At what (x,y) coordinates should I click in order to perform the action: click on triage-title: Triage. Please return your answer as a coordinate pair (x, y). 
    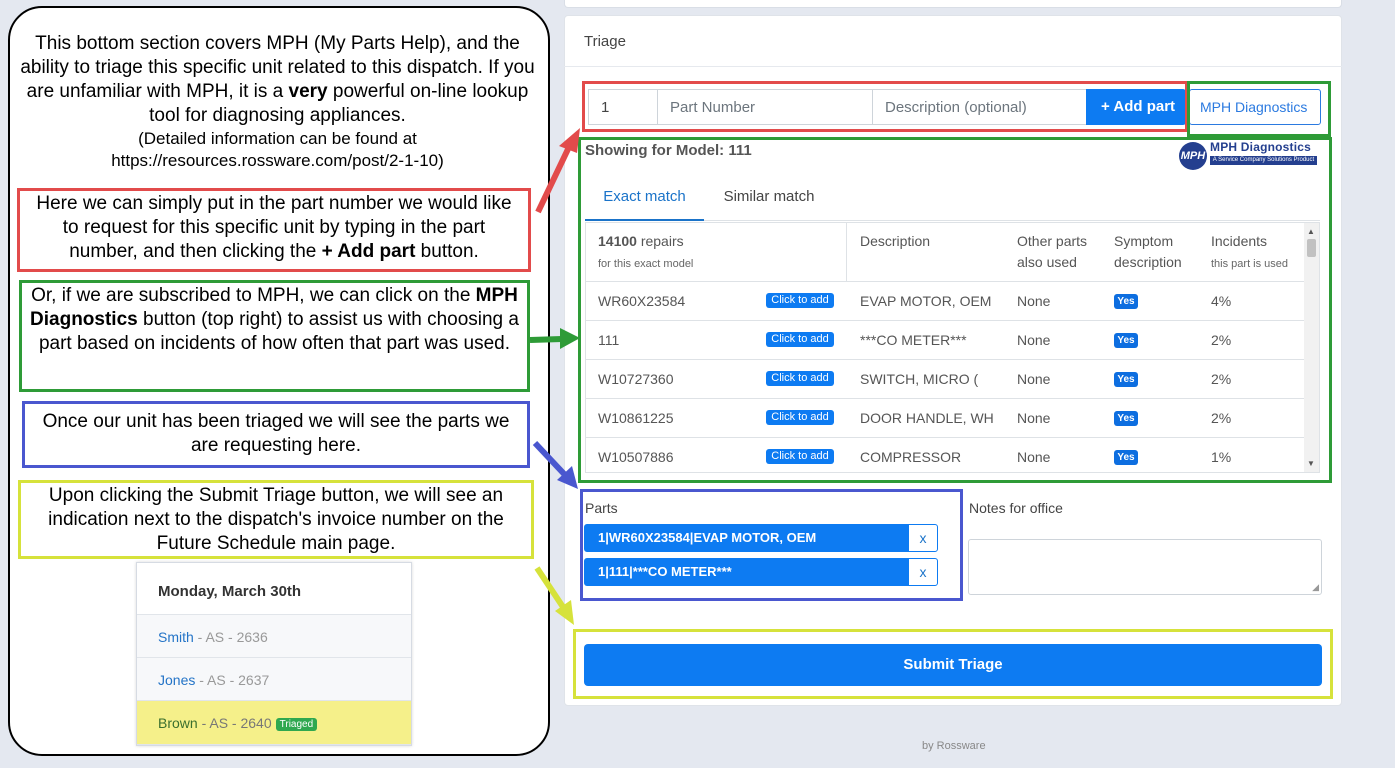
    Looking at the image, I should click on (953, 41).